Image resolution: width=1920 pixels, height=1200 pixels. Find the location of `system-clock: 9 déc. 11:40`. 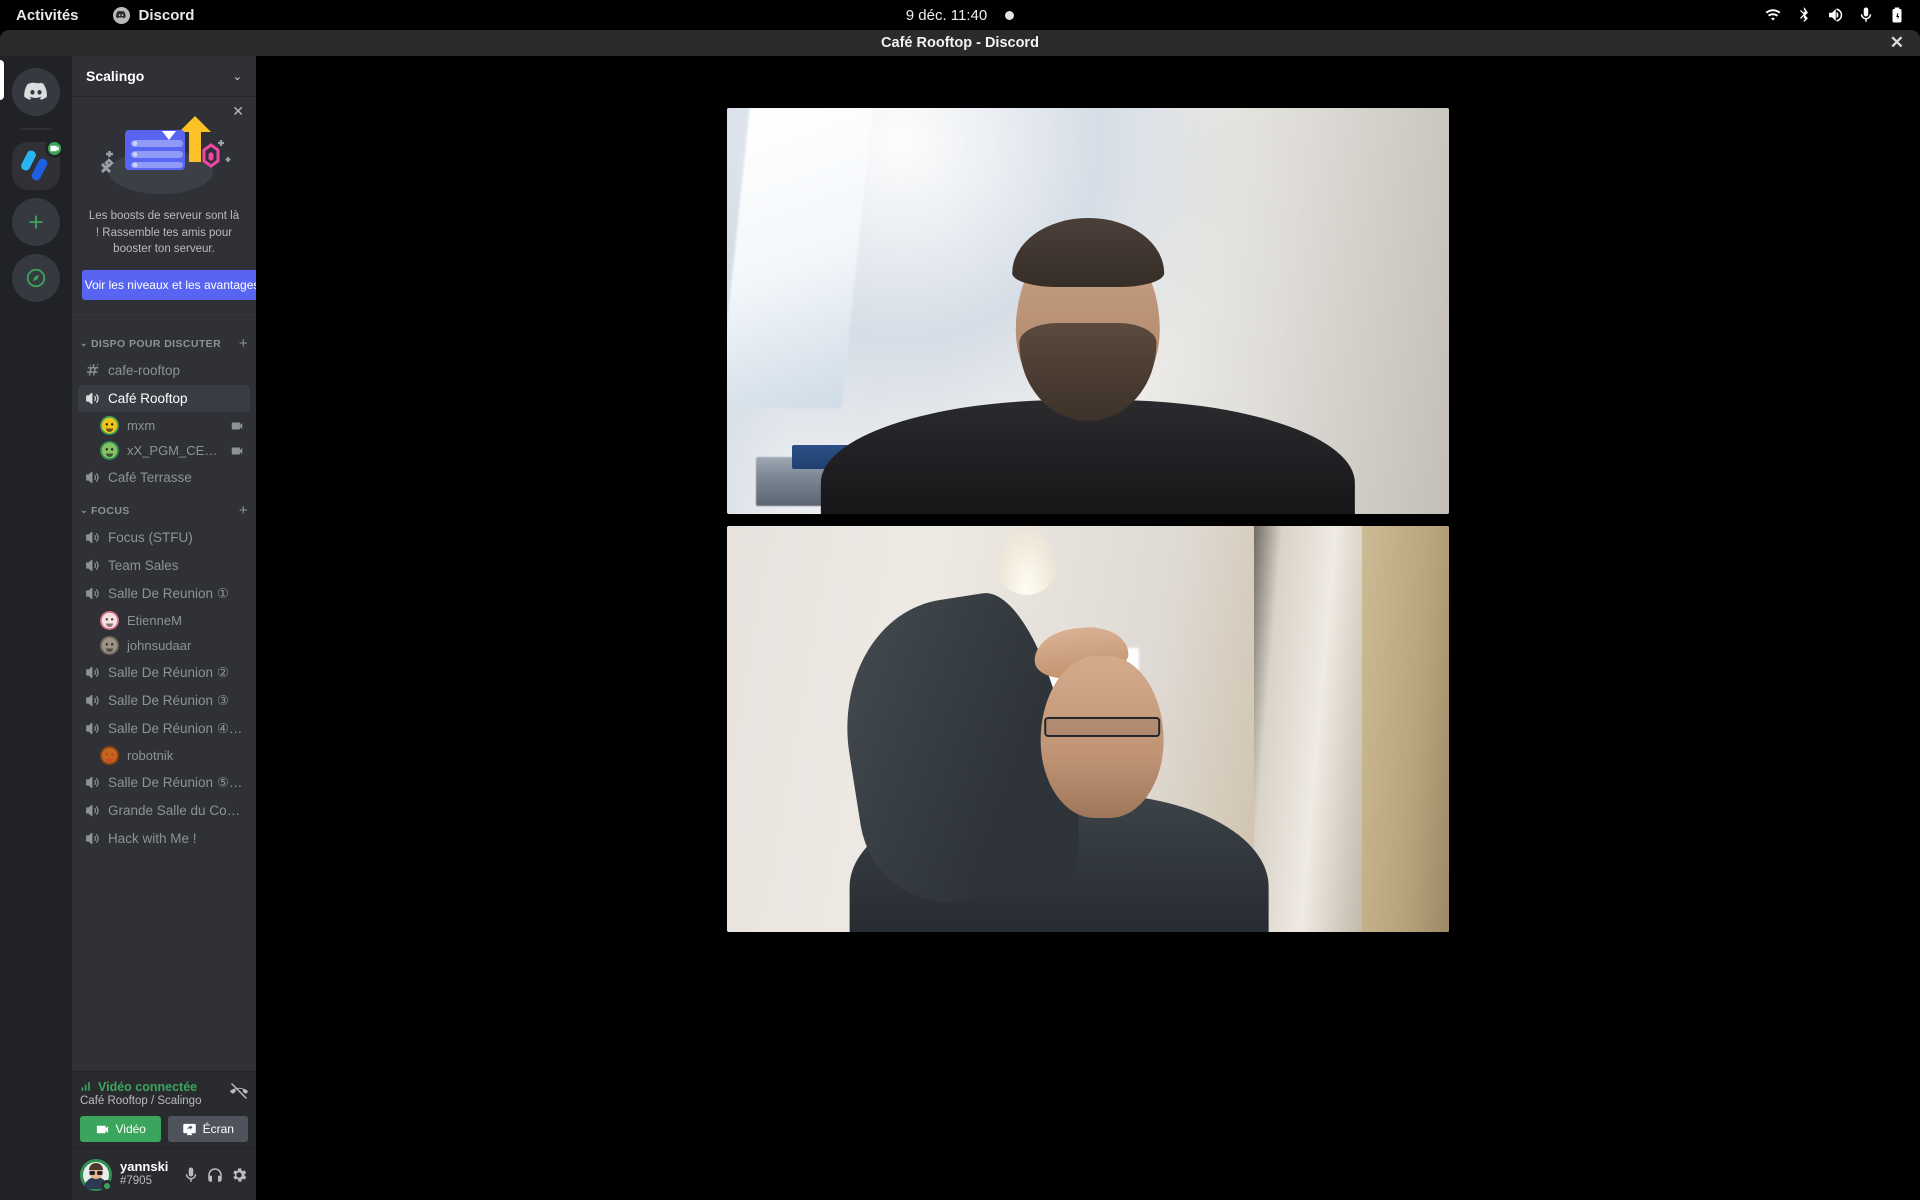

system-clock: 9 déc. 11:40 is located at coordinates (946, 15).